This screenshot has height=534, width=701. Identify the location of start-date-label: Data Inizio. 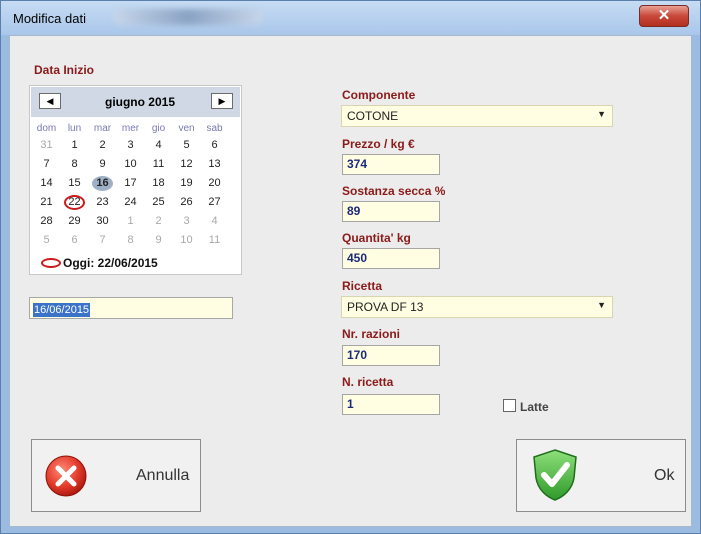
(64, 70).